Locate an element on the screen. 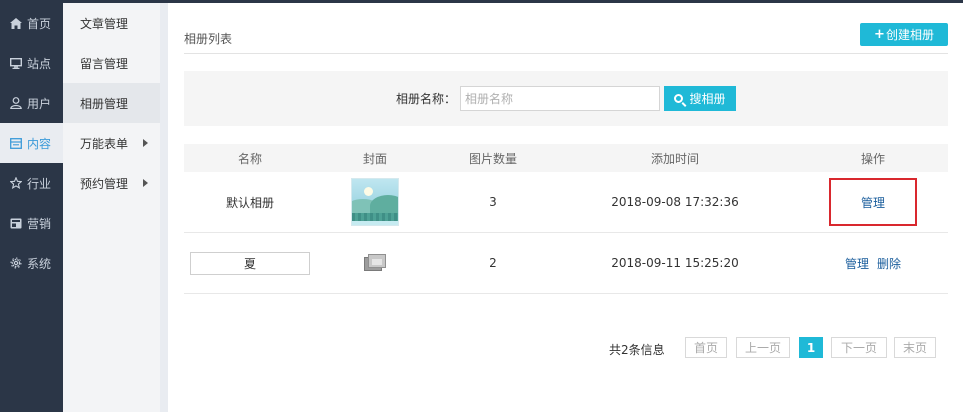  prev-page-button: 上一页 is located at coordinates (763, 347).